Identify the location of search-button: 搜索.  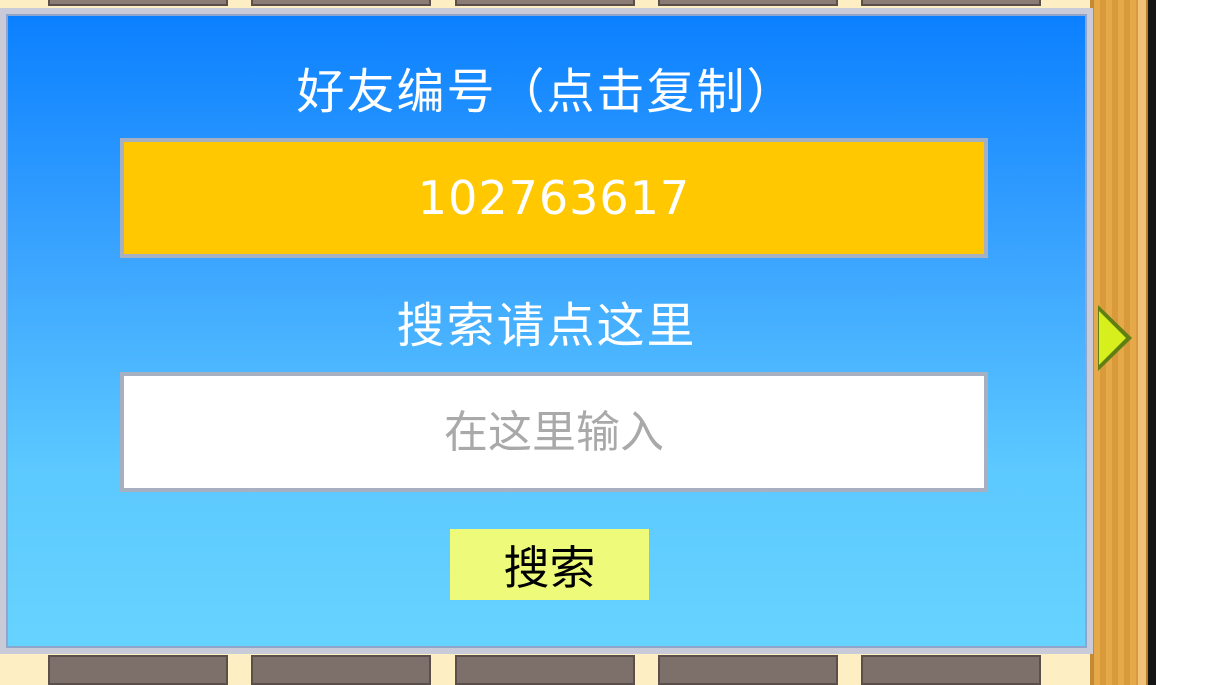
(549, 564).